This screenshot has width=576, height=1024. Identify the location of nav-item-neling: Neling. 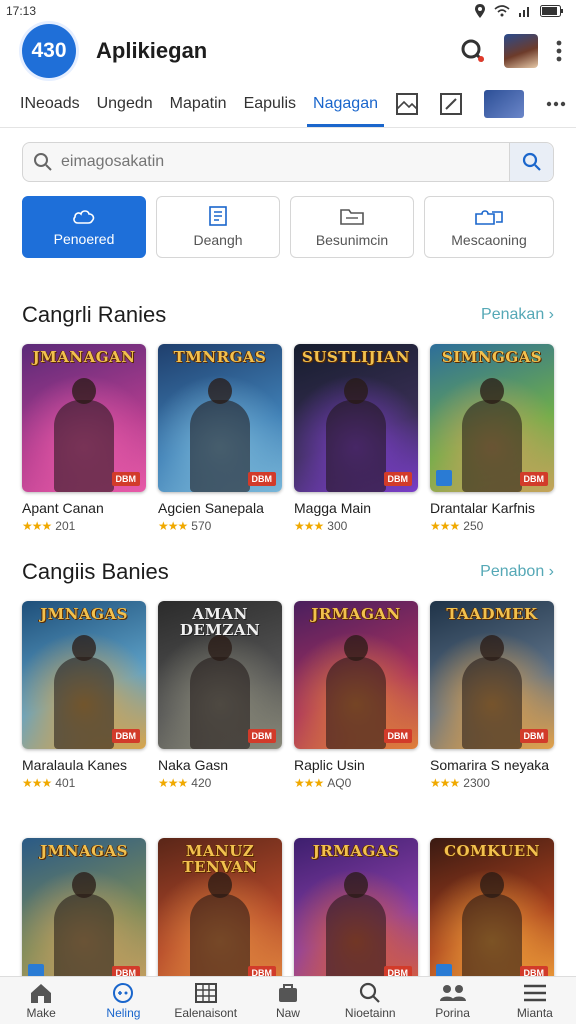
(123, 1001).